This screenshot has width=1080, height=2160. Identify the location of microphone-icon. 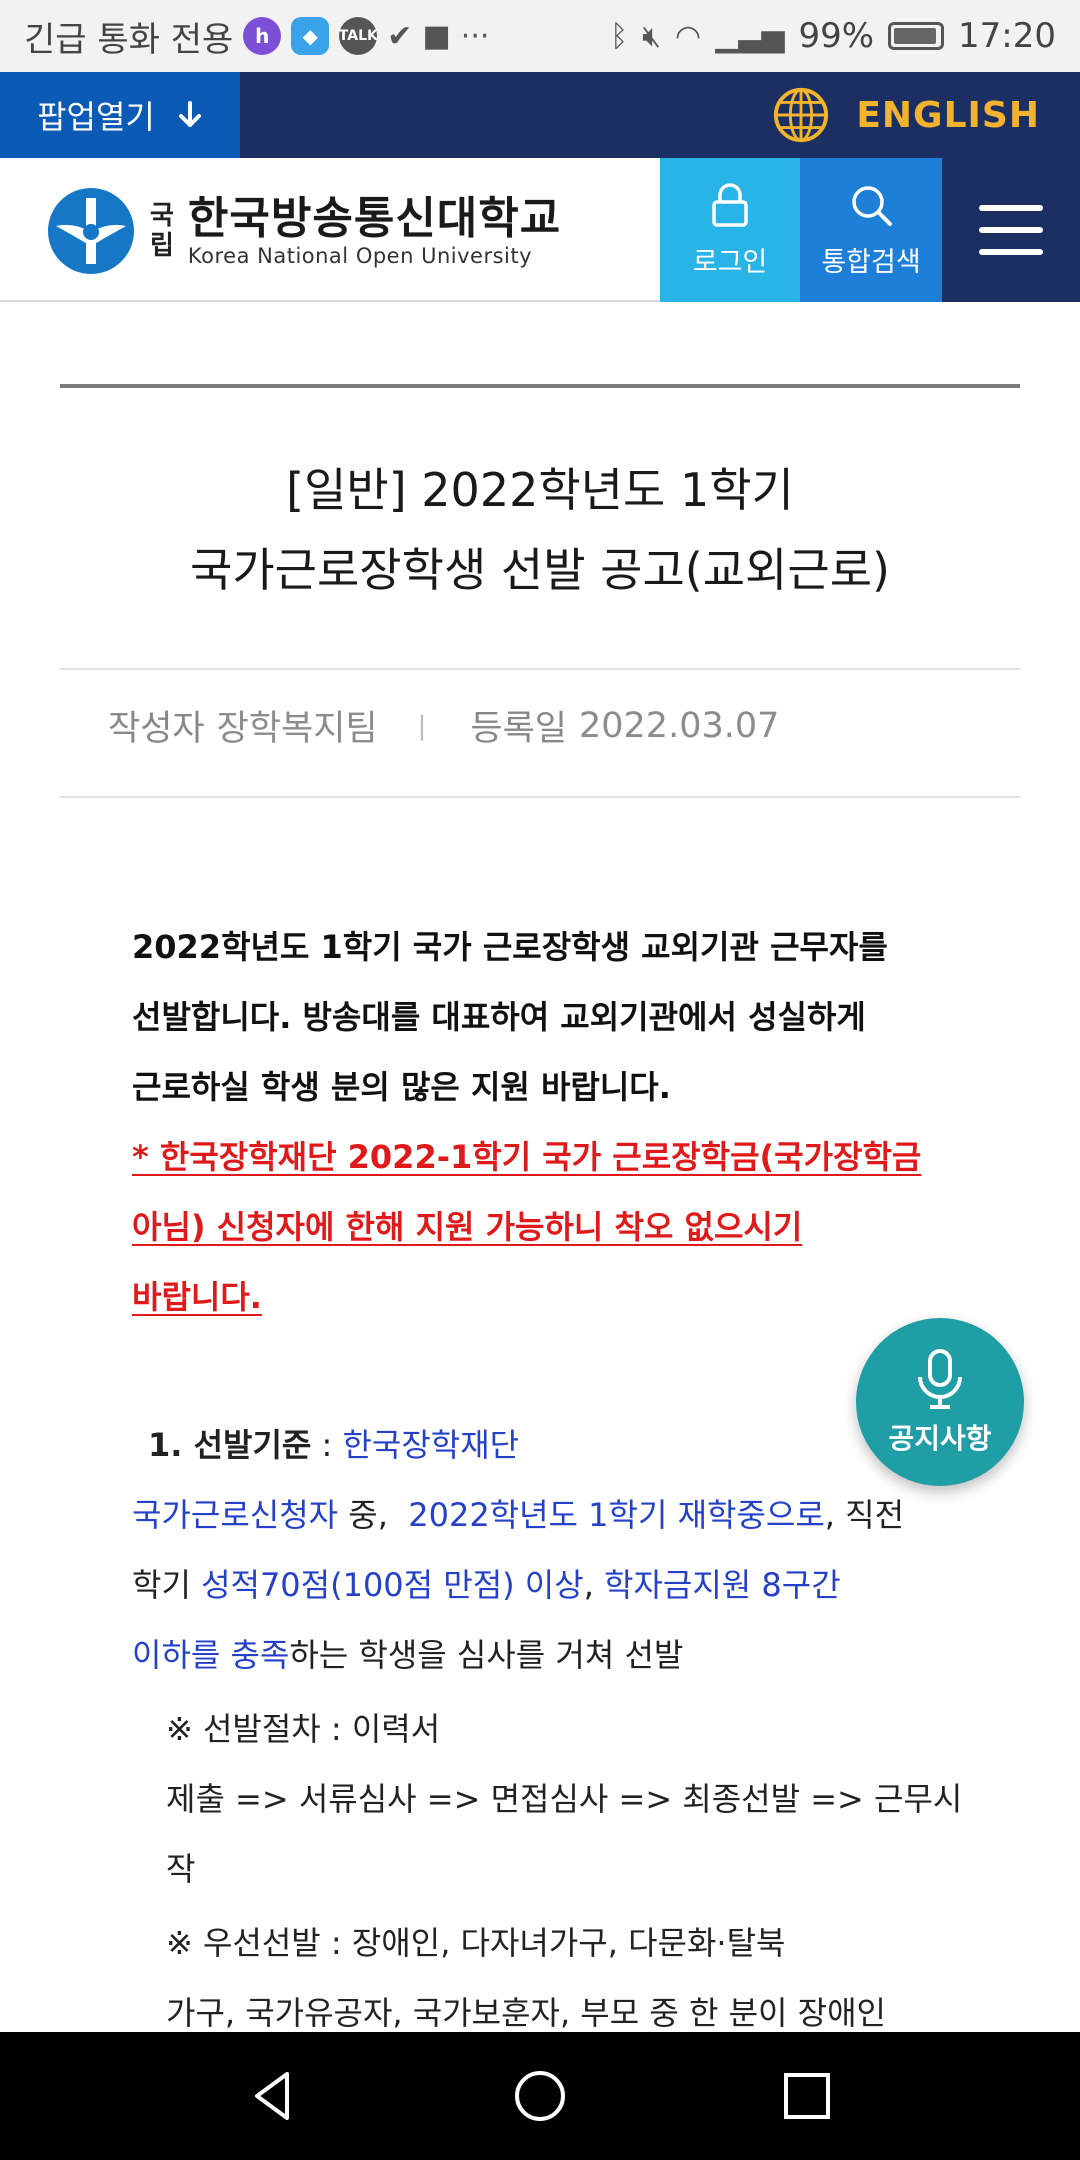
(940, 1379).